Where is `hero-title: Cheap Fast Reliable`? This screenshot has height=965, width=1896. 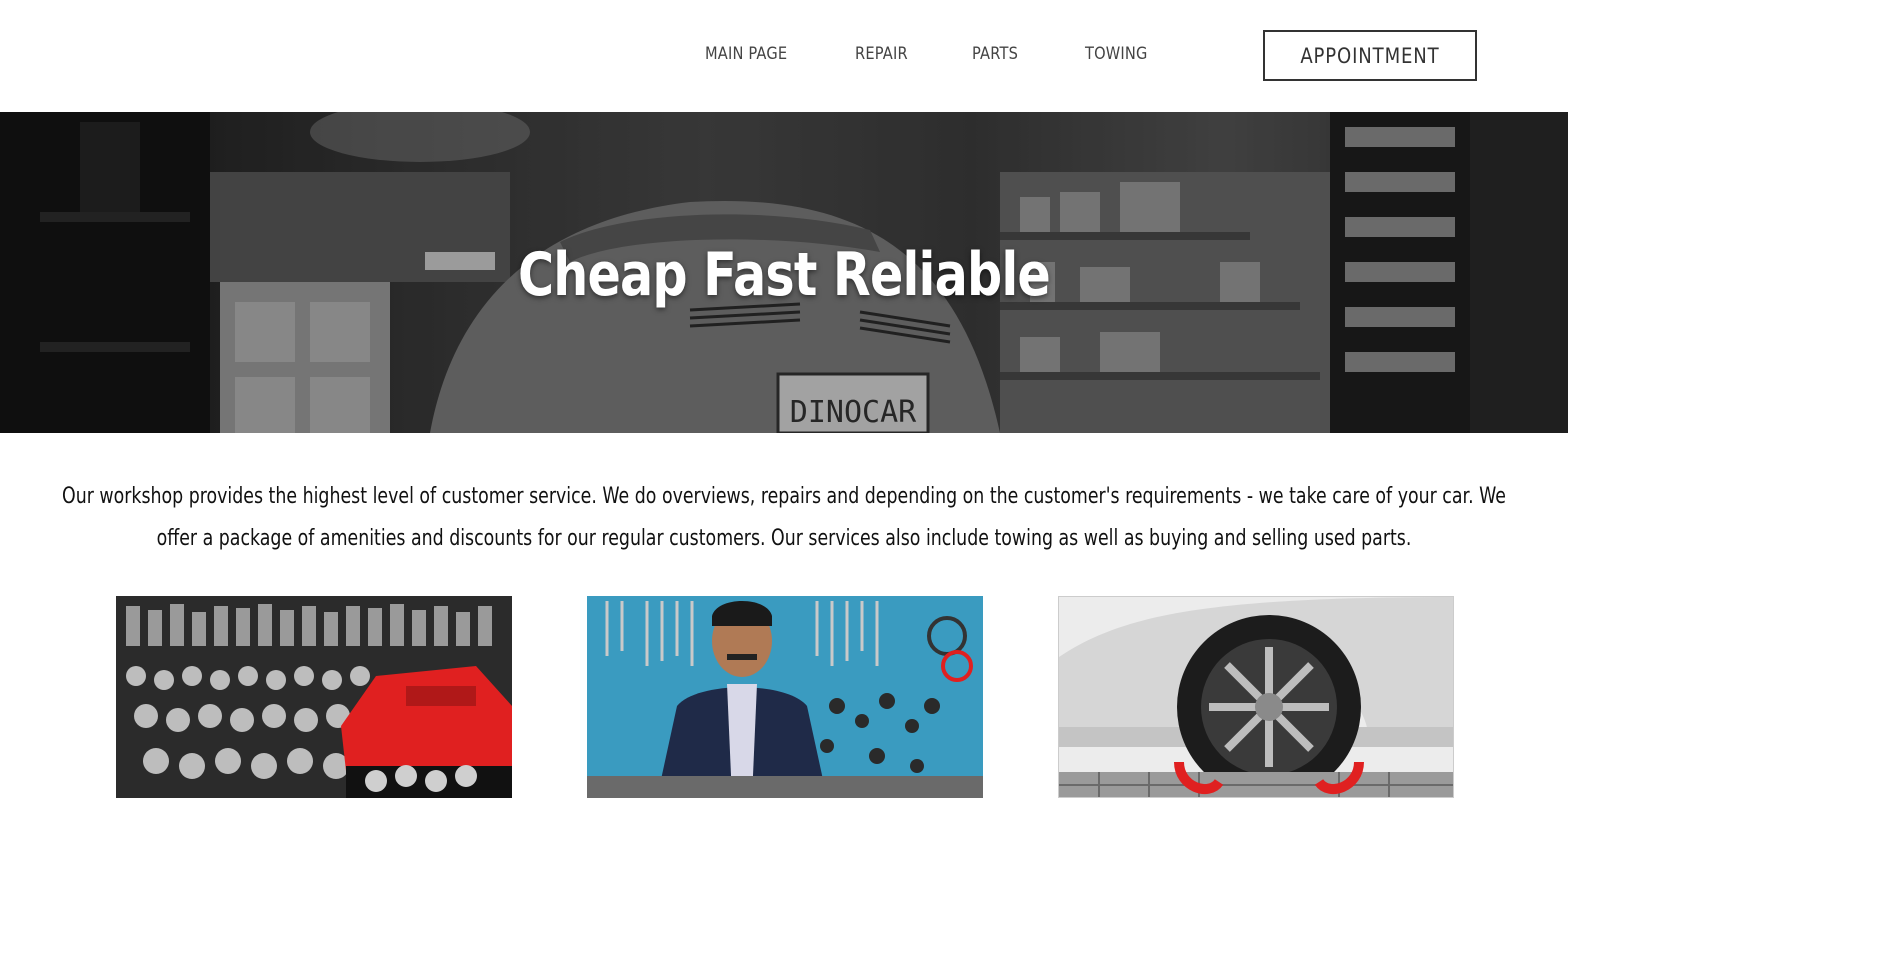
hero-title: Cheap Fast Reliable is located at coordinates (784, 275).